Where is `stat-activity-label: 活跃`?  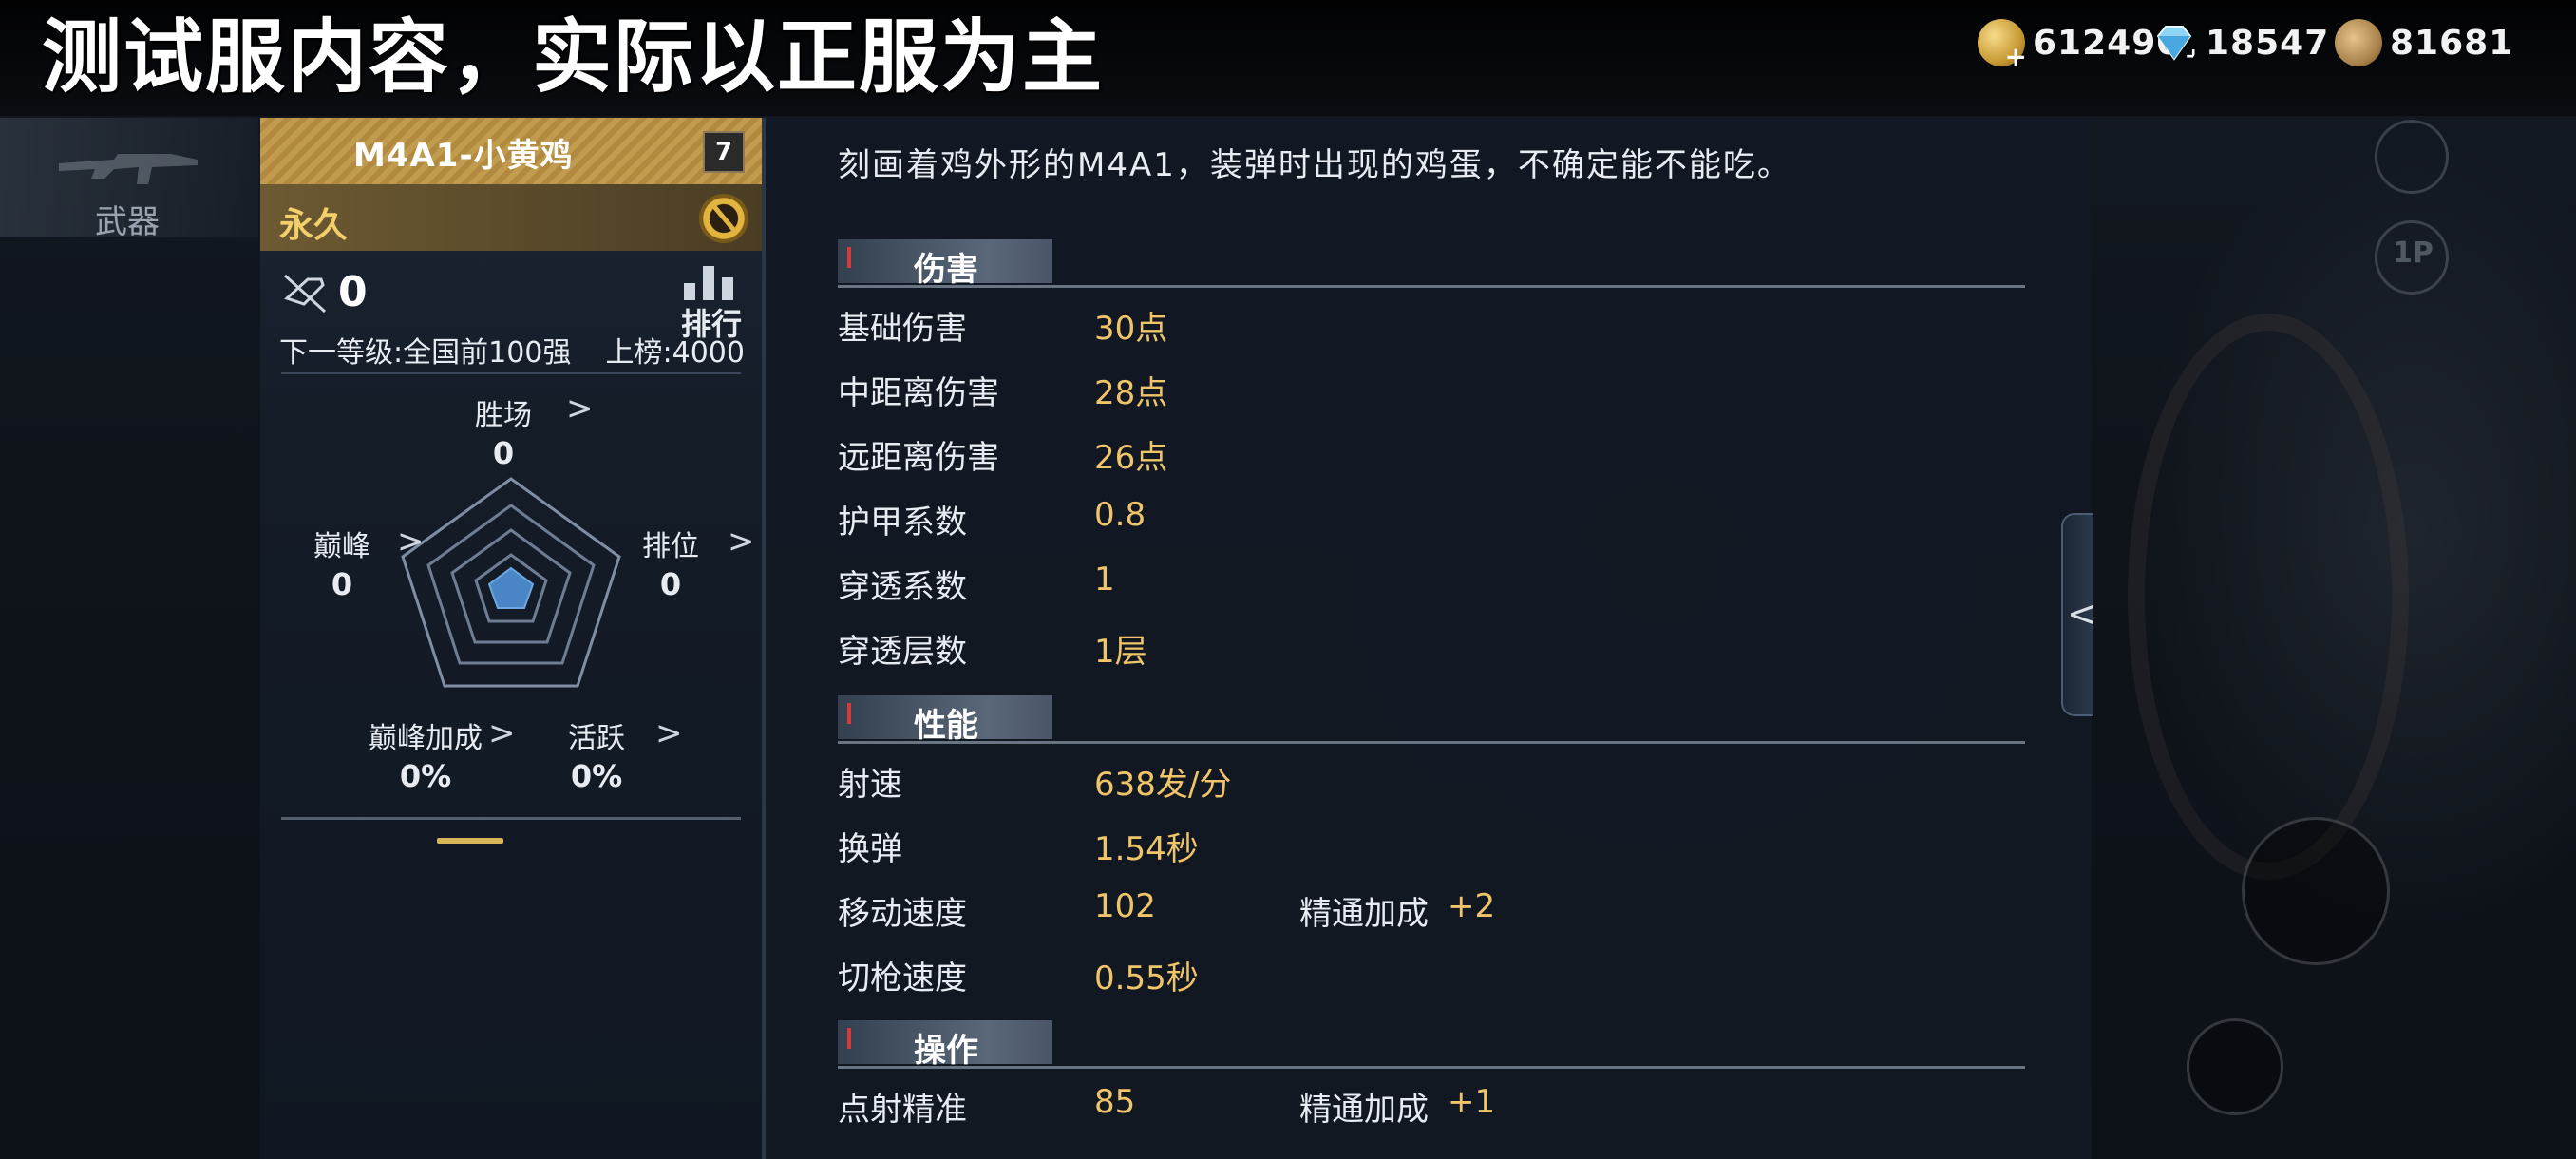 stat-activity-label: 活跃 is located at coordinates (596, 738).